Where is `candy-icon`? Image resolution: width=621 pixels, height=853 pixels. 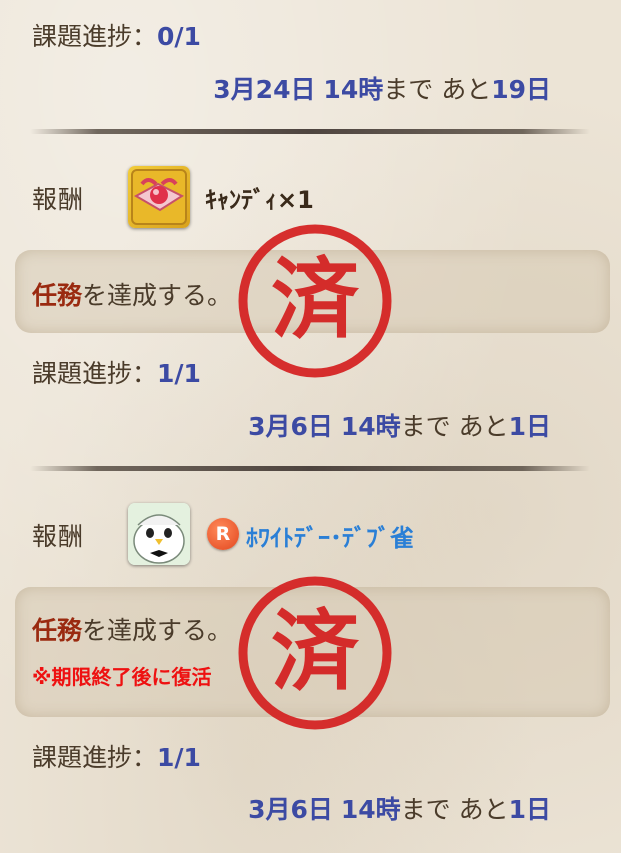 candy-icon is located at coordinates (159, 197).